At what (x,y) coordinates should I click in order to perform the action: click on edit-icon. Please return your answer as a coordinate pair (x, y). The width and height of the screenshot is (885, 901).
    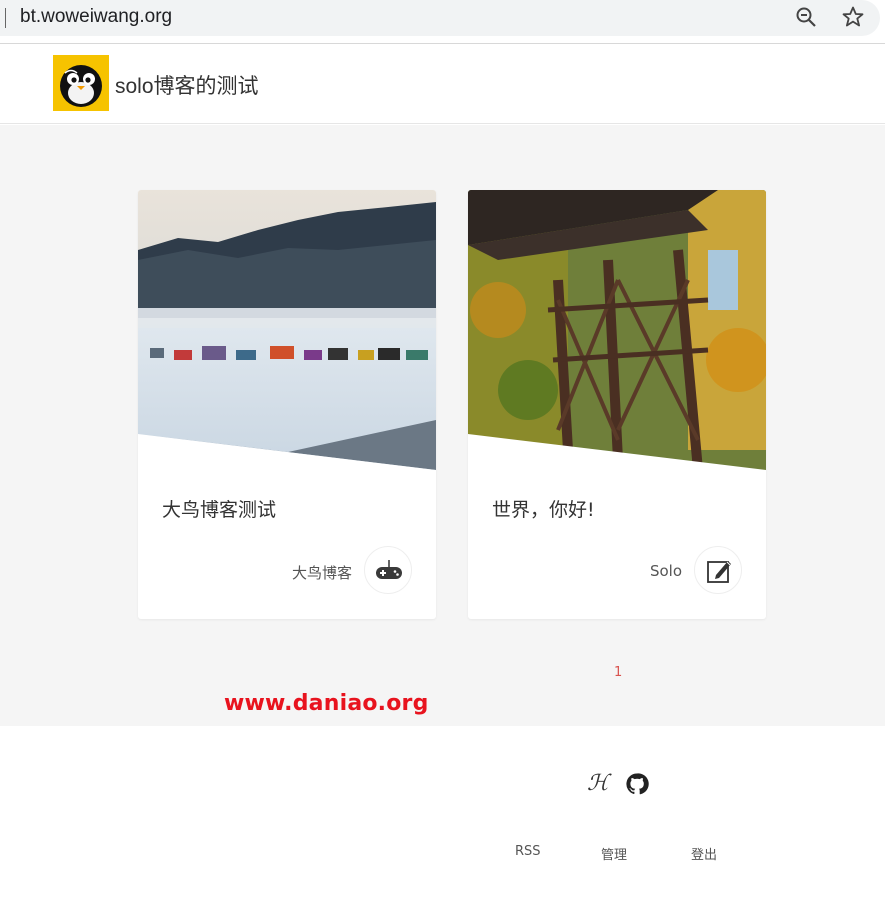
    Looking at the image, I should click on (719, 572).